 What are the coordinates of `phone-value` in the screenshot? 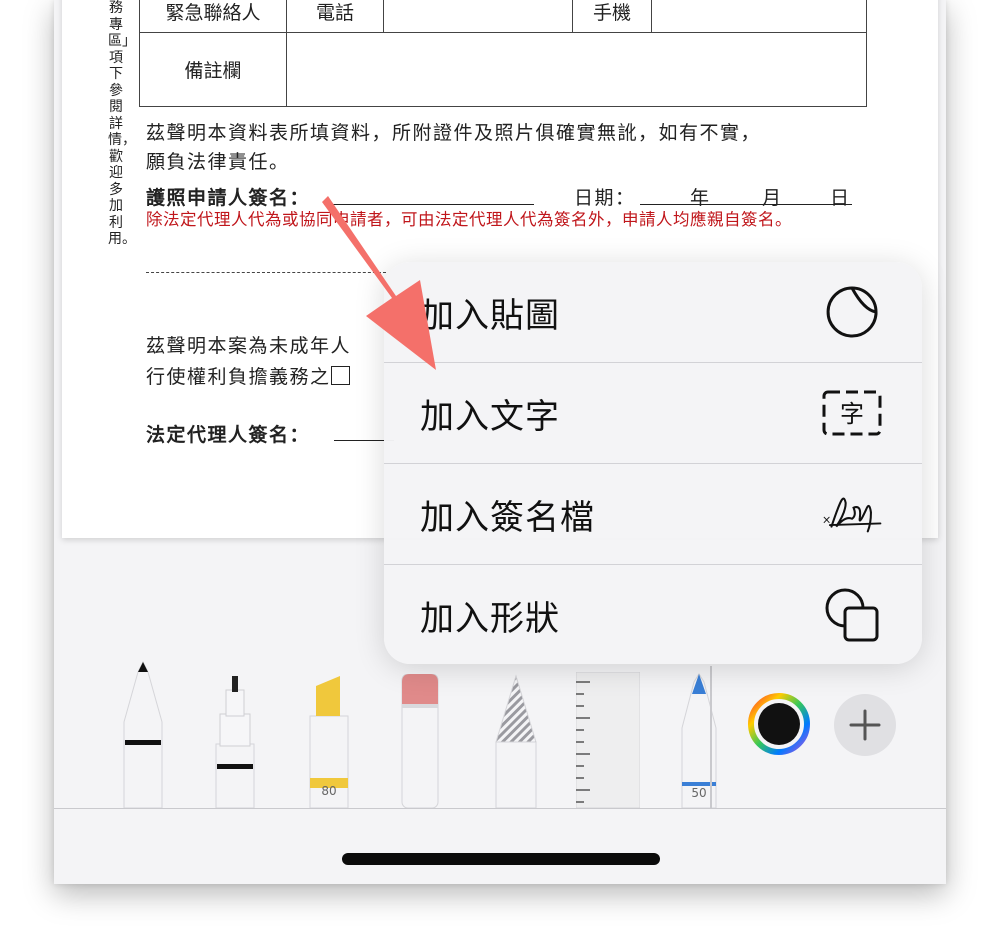 It's located at (478, 16).